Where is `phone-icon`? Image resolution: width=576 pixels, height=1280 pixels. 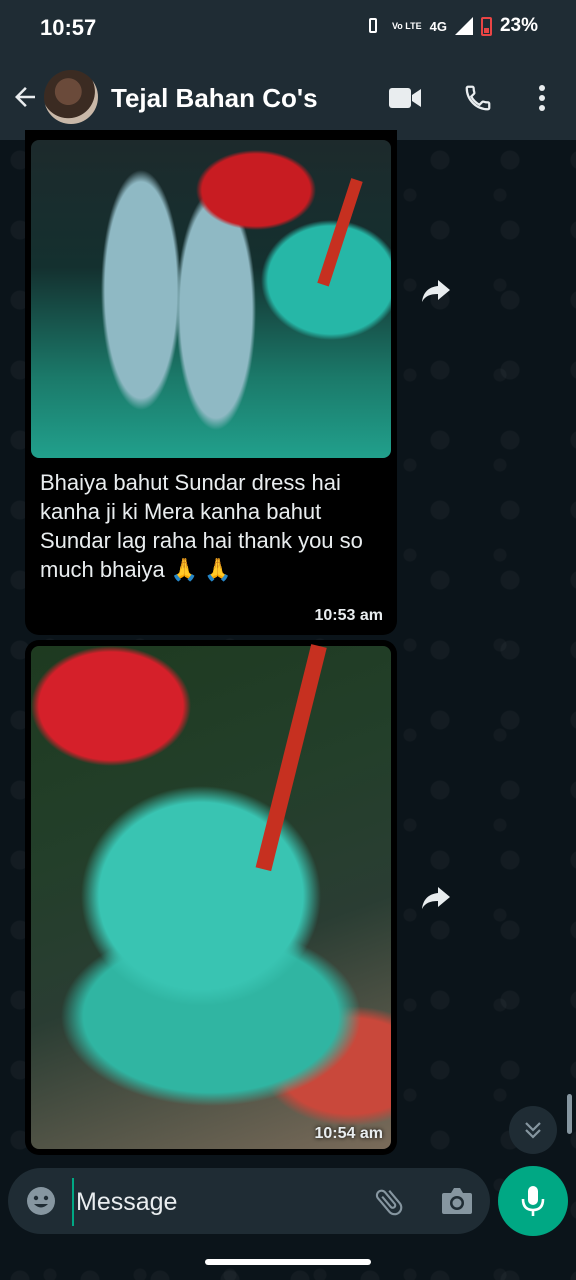
phone-icon is located at coordinates (478, 98).